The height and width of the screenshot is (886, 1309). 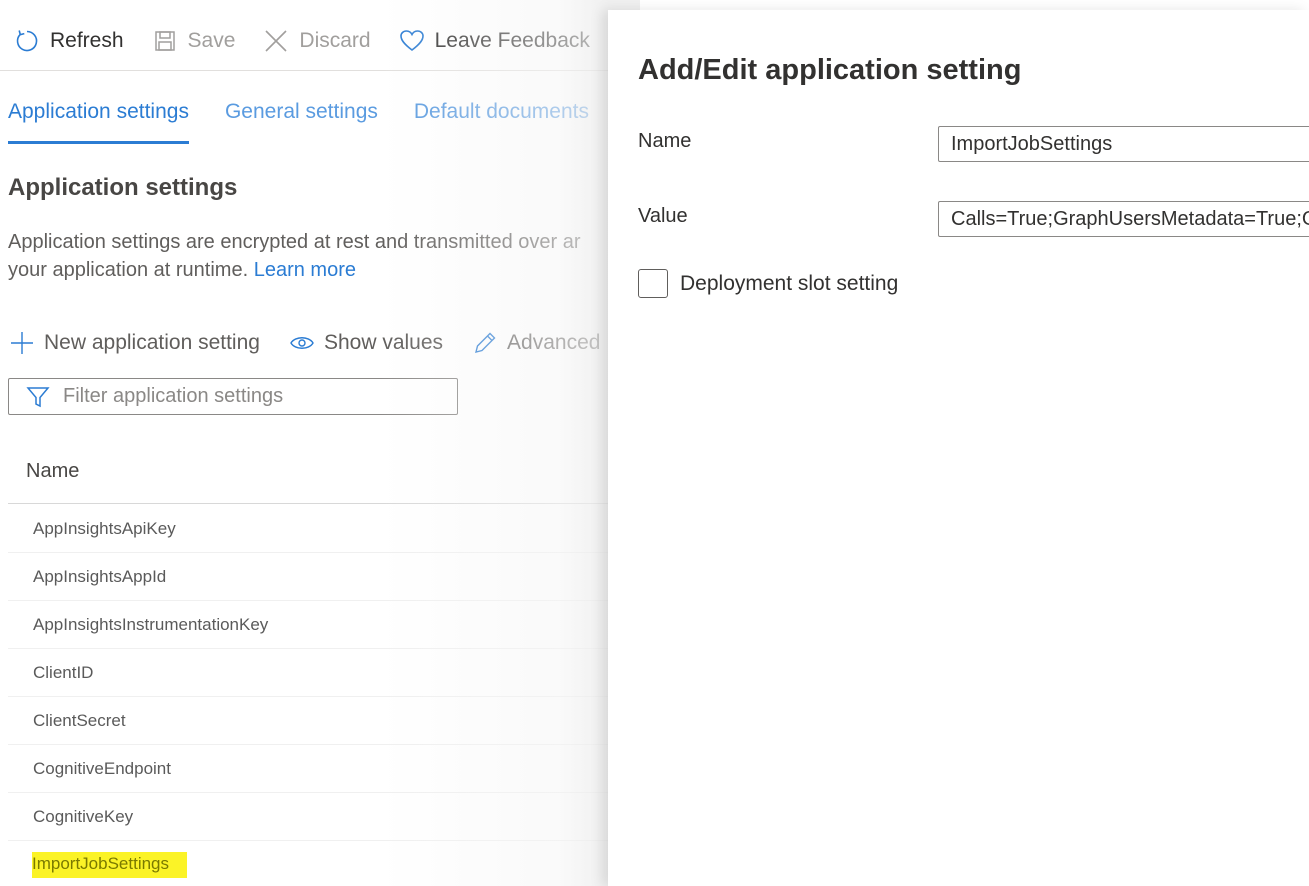 I want to click on advanced-edit-label: Advanced, so click(x=554, y=342).